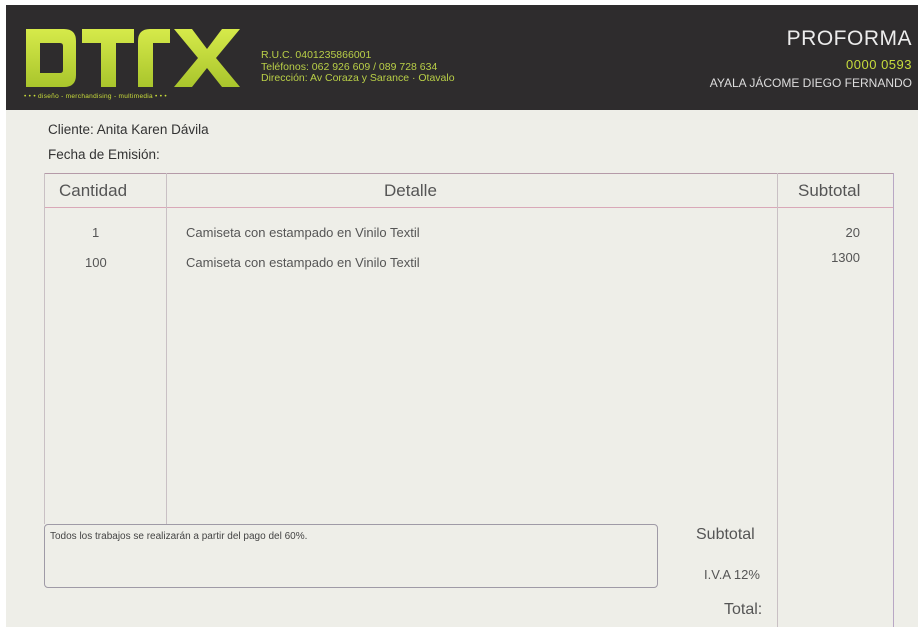 This screenshot has height=634, width=921. Describe the element at coordinates (133, 58) in the screenshot. I see `dtx-logo` at that location.